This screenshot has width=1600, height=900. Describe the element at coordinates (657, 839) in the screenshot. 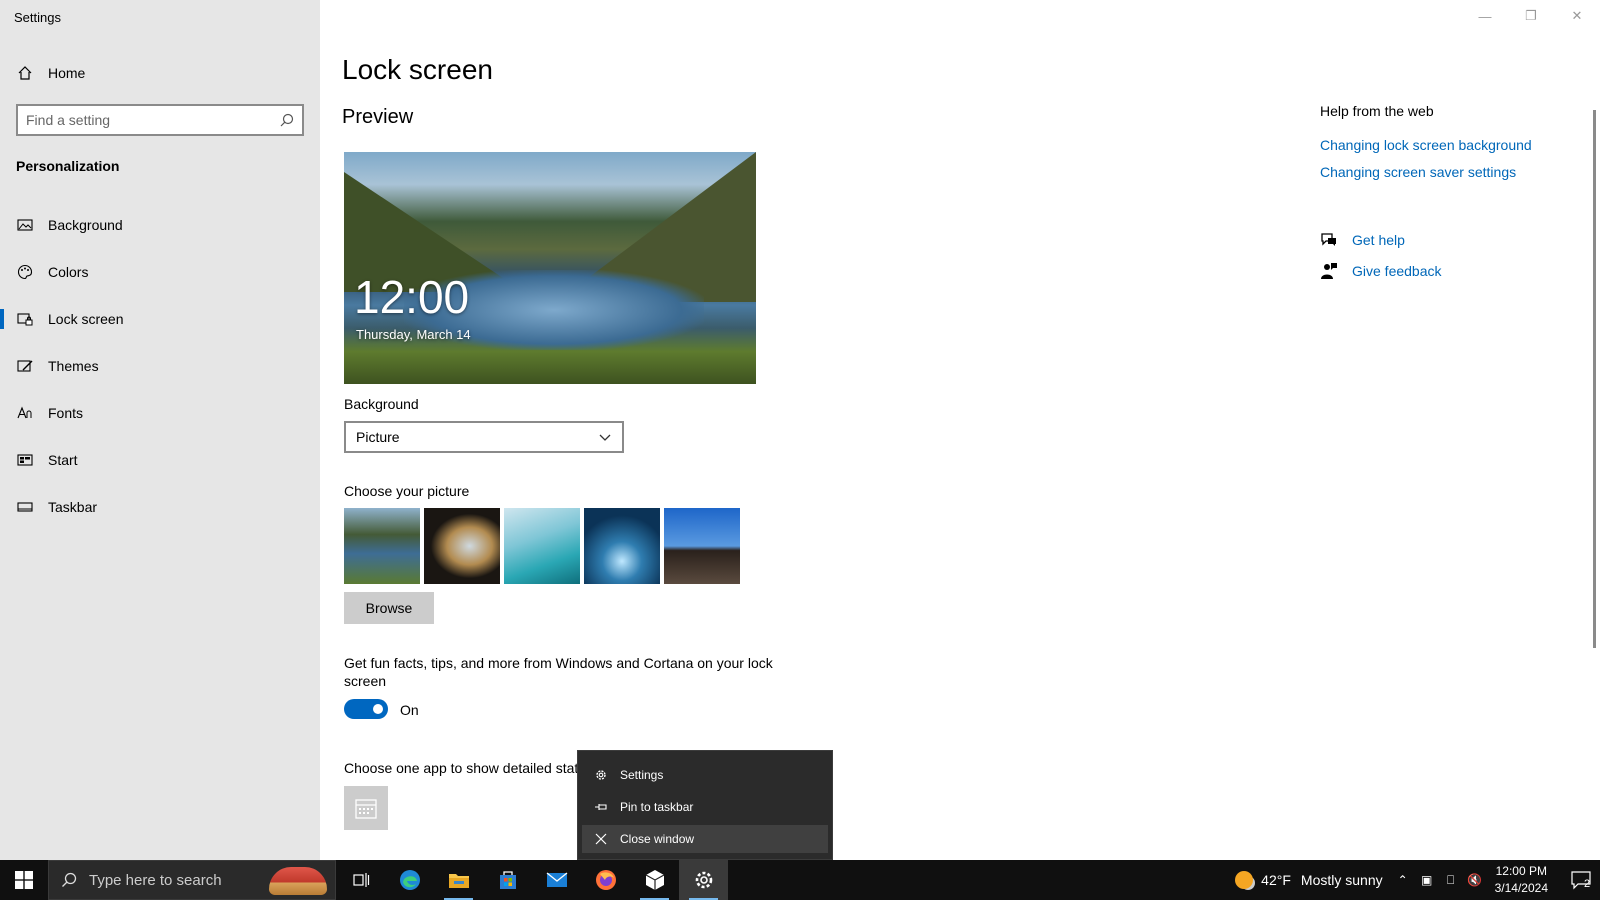

I see `context-menu-label: Close window` at that location.